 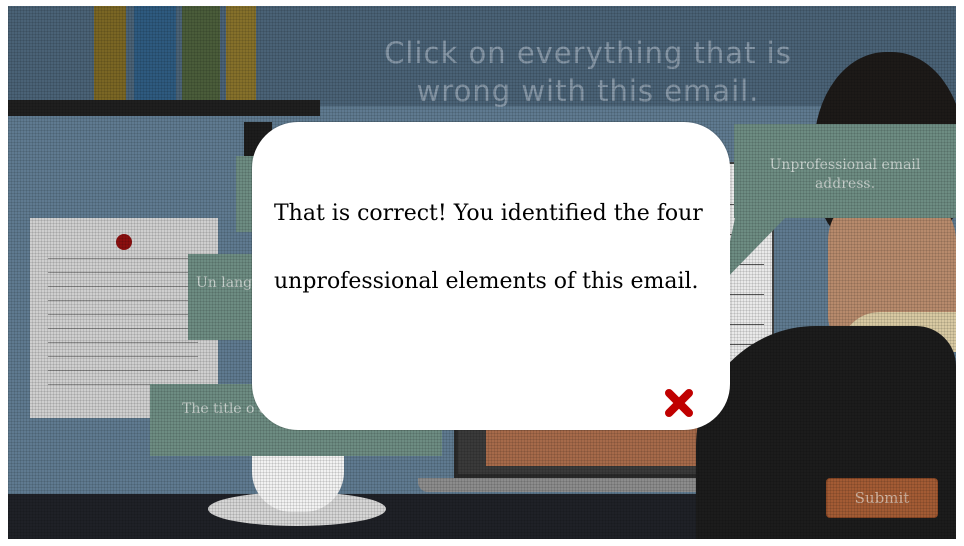 I want to click on submit-button: Submit, so click(x=882, y=498).